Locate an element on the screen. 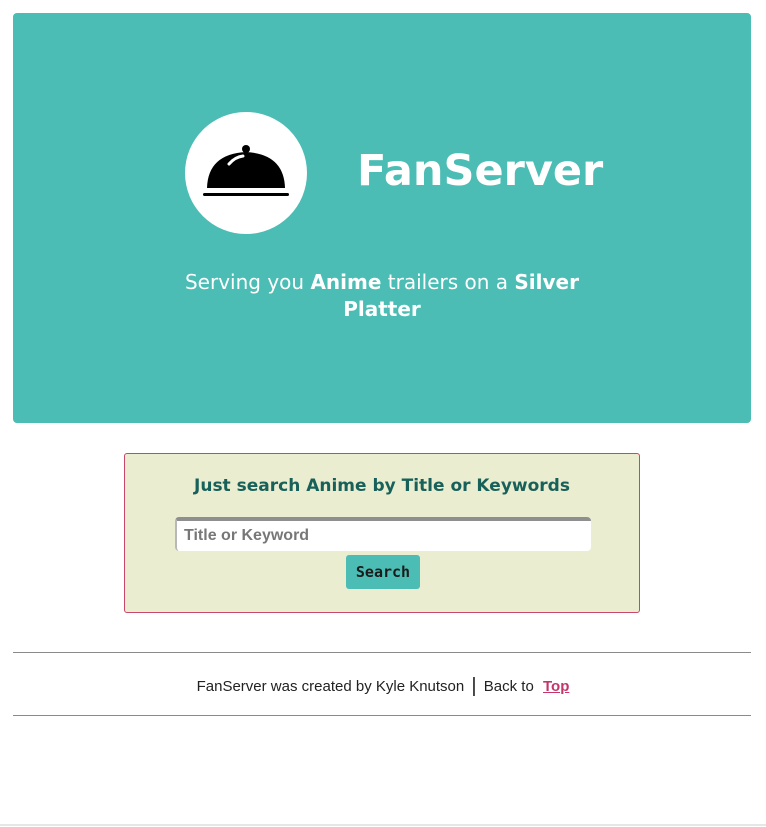 This screenshot has height=827, width=766. back-to-top-link: Top is located at coordinates (556, 686).